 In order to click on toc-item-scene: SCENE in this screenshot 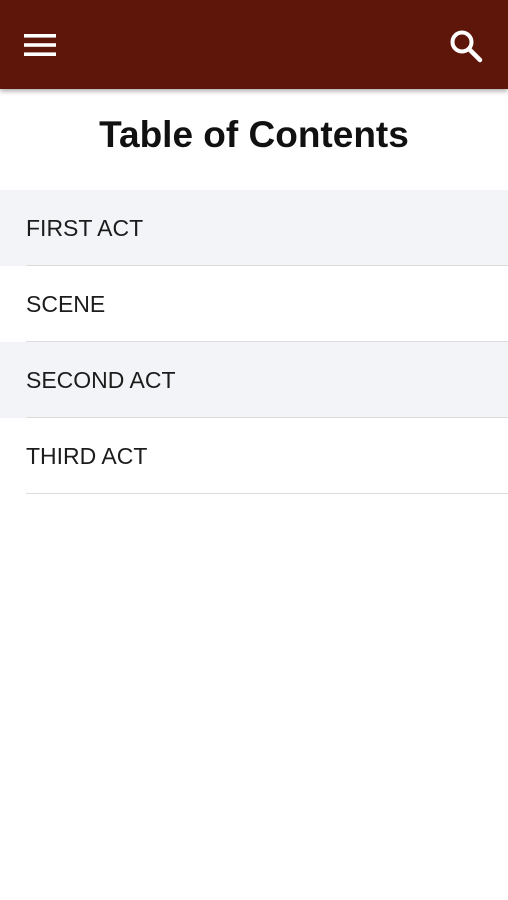, I will do `click(254, 304)`.